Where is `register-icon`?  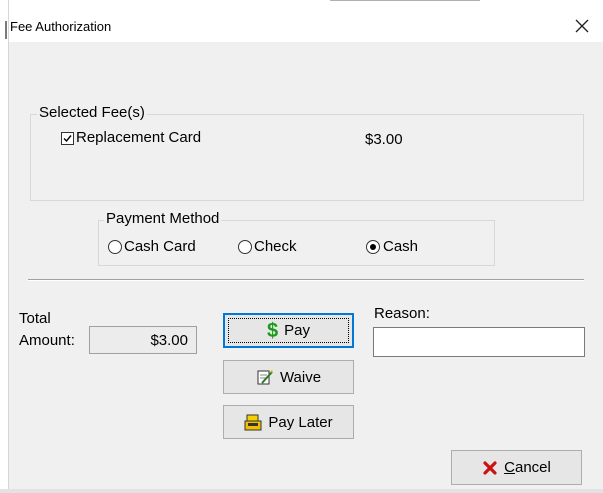
register-icon is located at coordinates (253, 422).